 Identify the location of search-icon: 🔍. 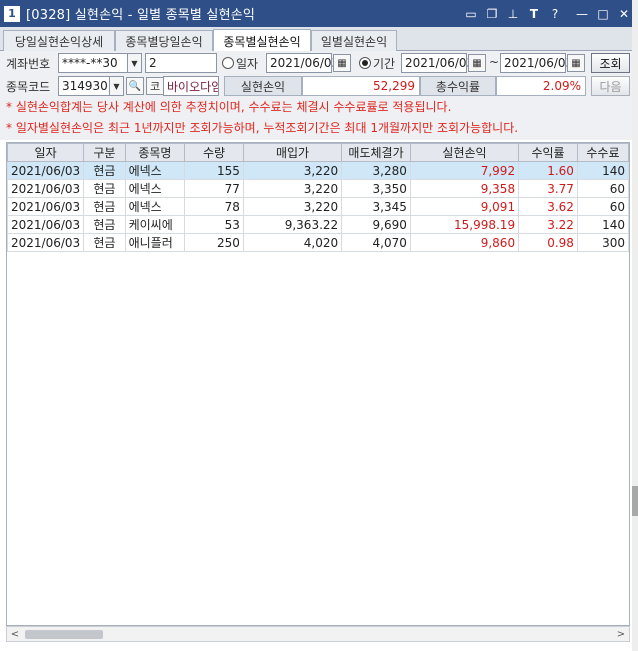
(135, 86).